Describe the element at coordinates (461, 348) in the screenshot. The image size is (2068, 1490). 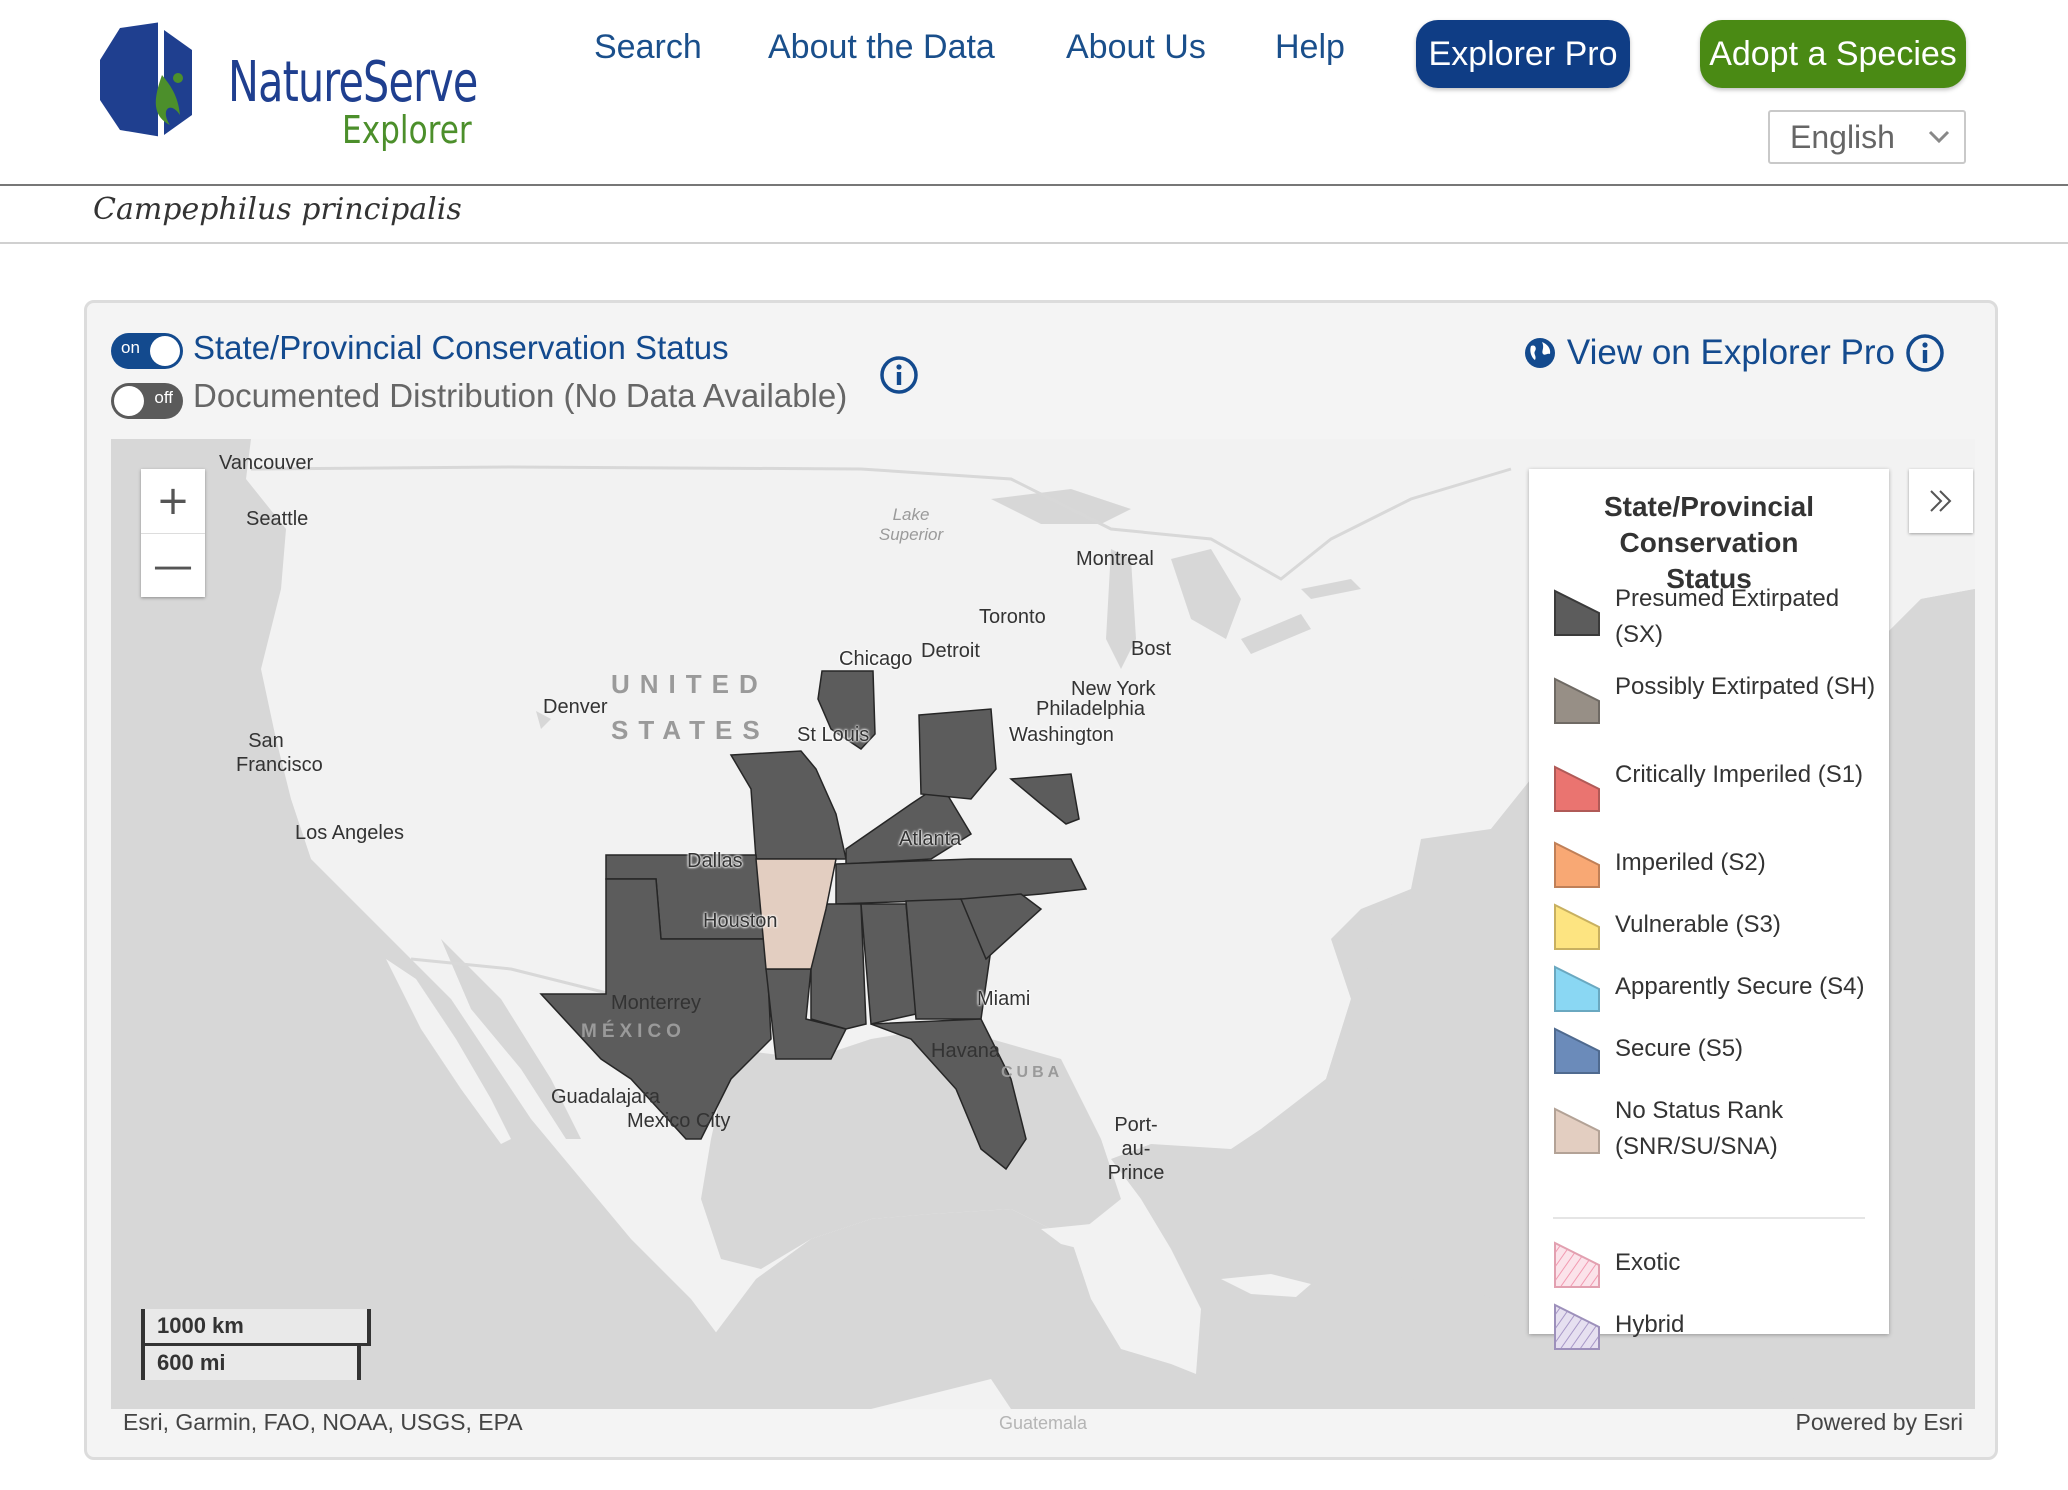
I see `status-layer-label: State/Provincial Conservation Status` at that location.